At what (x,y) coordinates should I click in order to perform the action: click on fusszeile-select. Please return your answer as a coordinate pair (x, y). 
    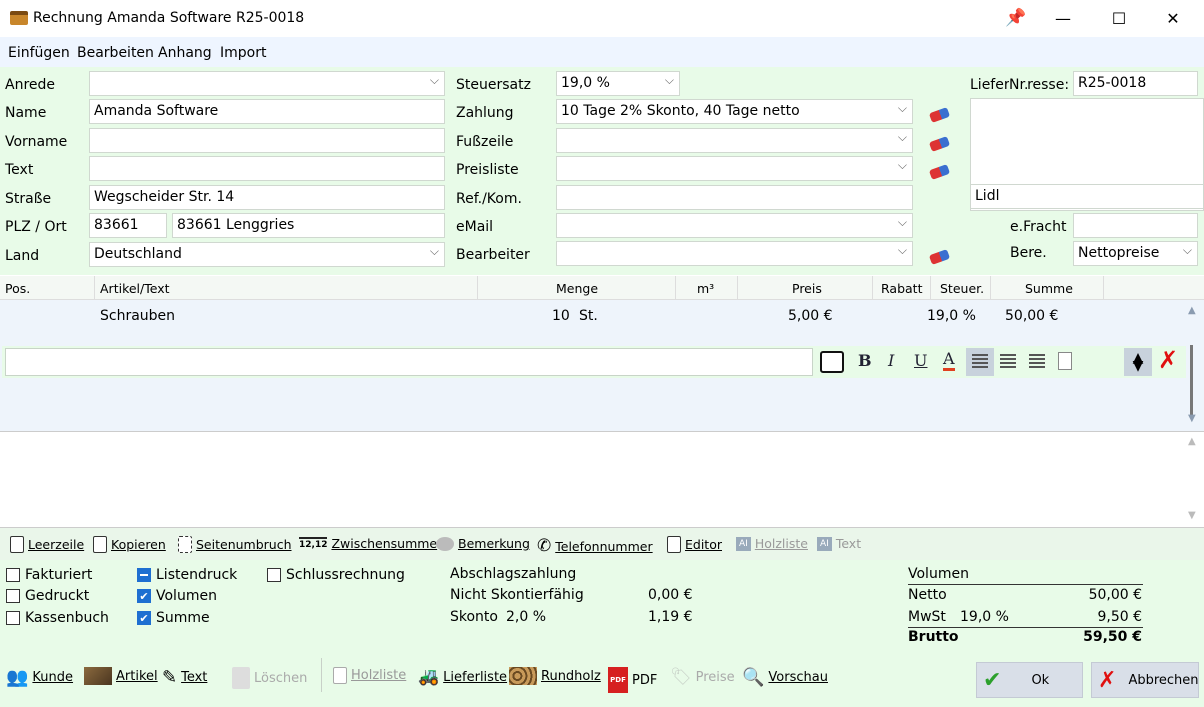
    Looking at the image, I should click on (734, 140).